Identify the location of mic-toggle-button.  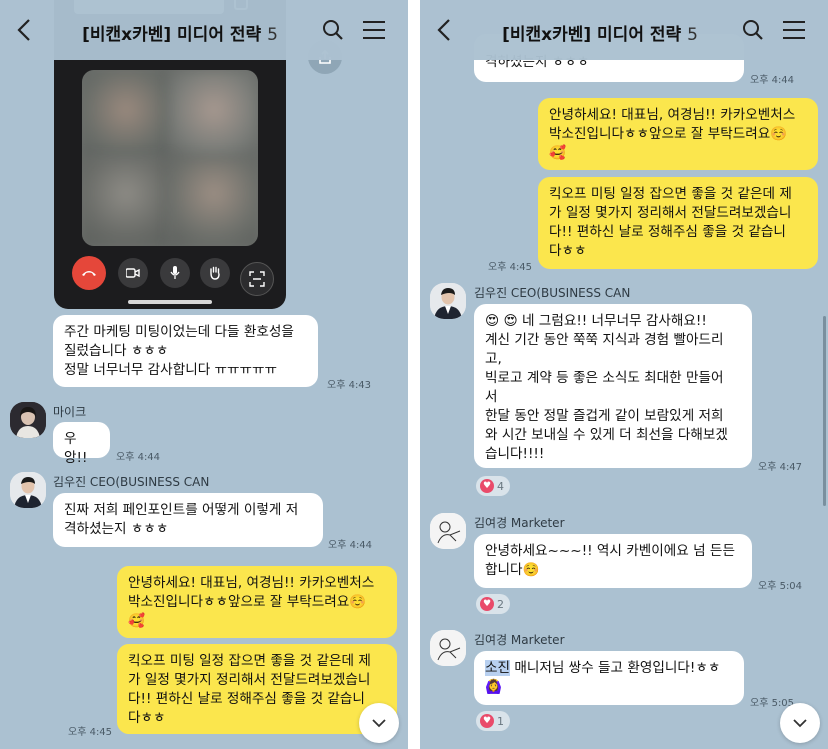
(175, 273).